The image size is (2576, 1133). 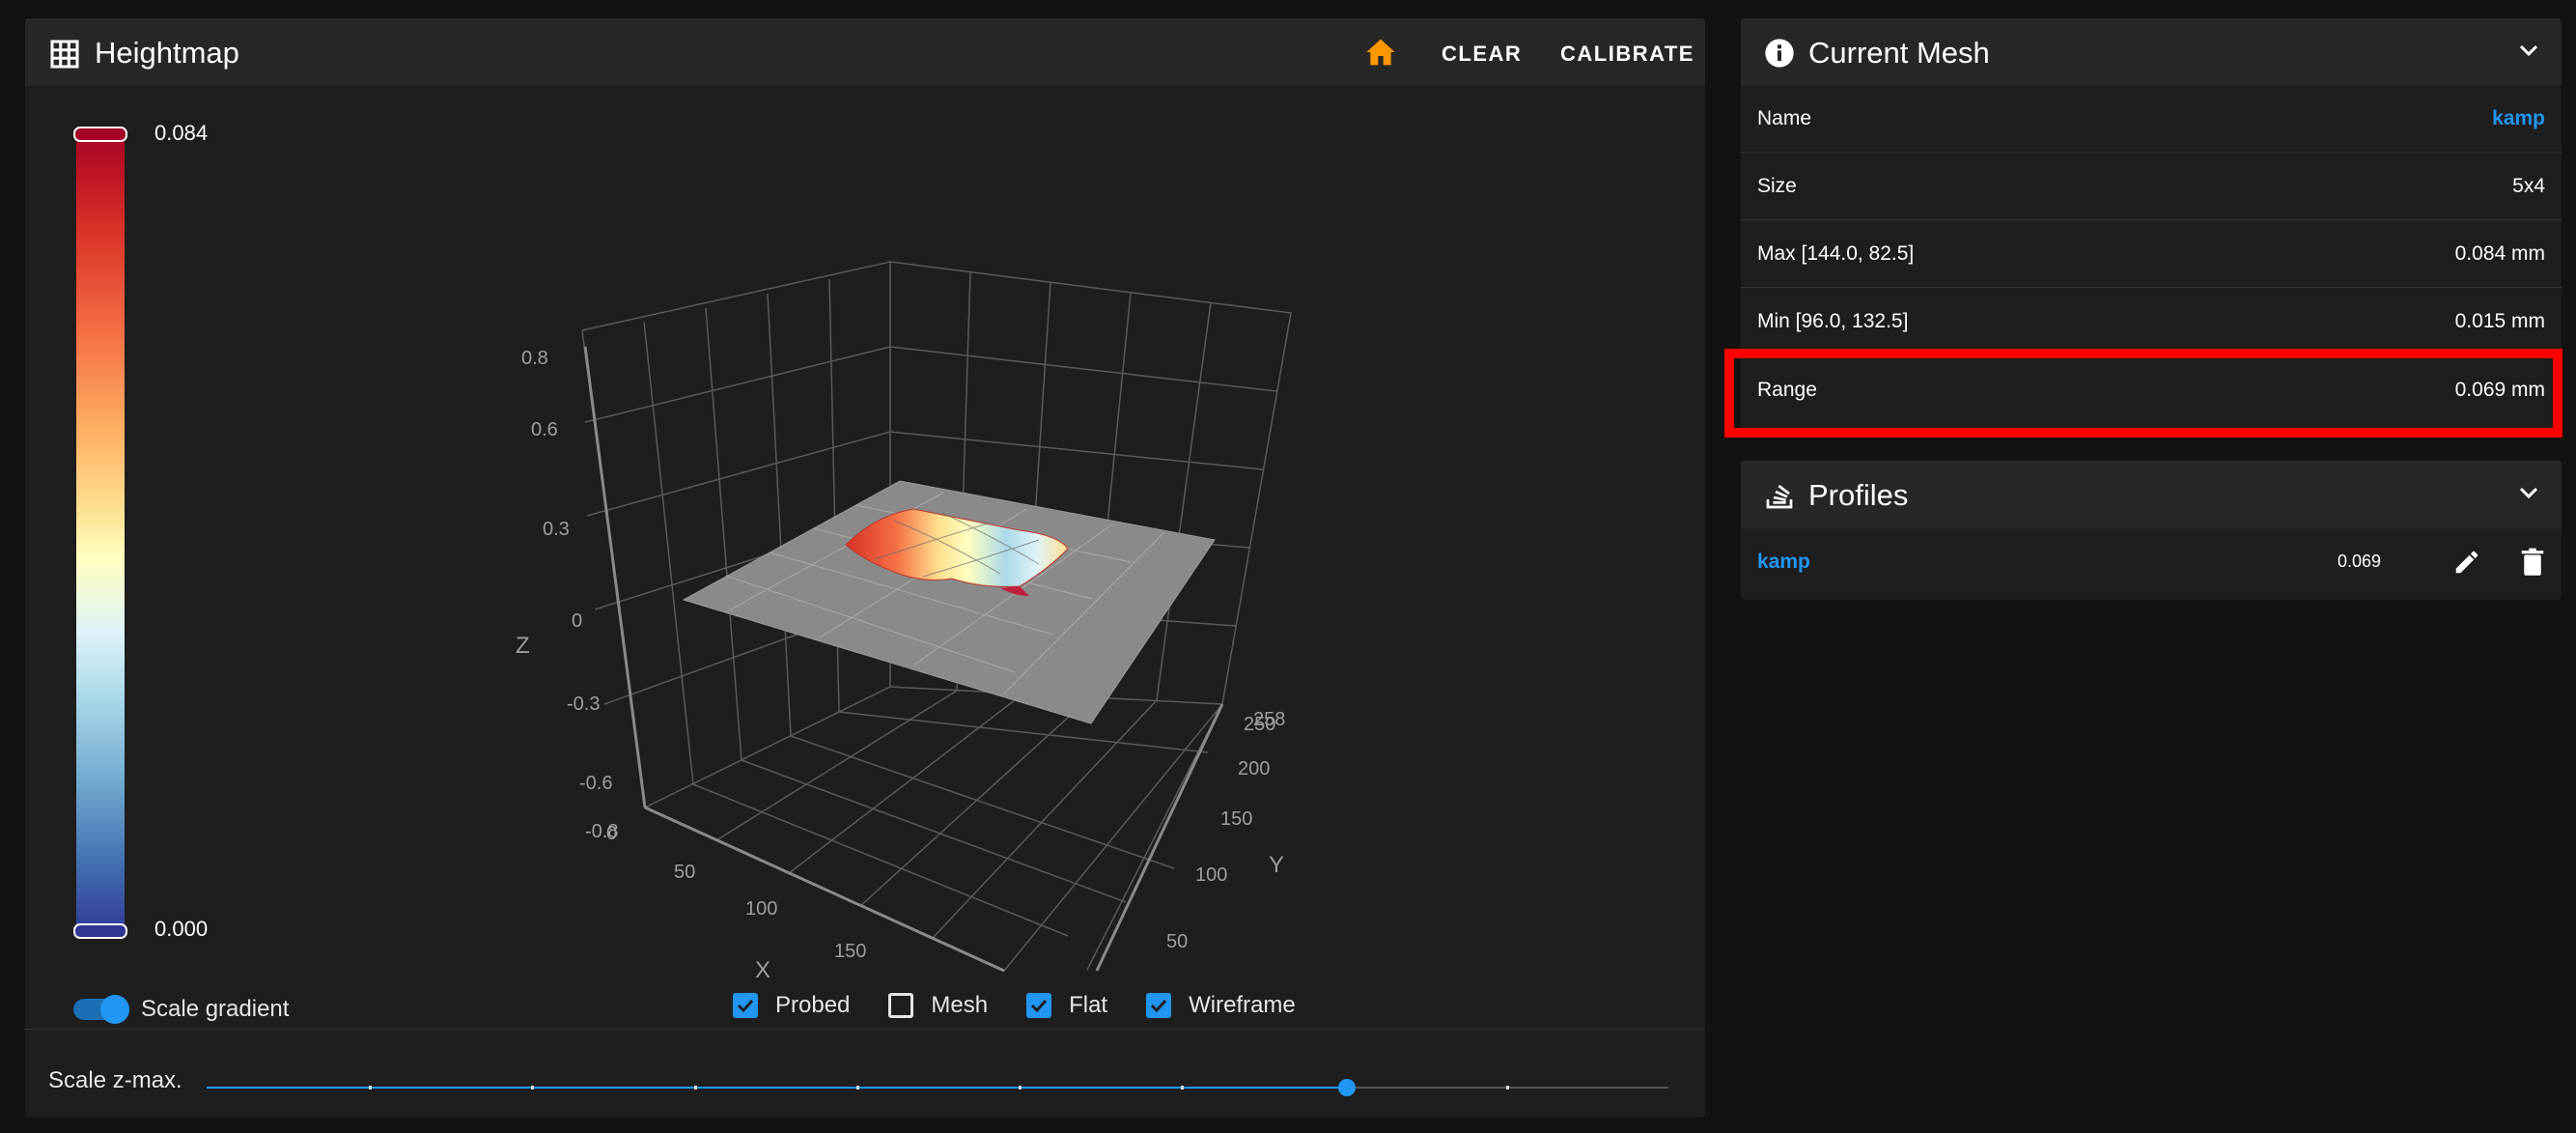 I want to click on current-mesh-header: Current Mesh, so click(x=2151, y=52).